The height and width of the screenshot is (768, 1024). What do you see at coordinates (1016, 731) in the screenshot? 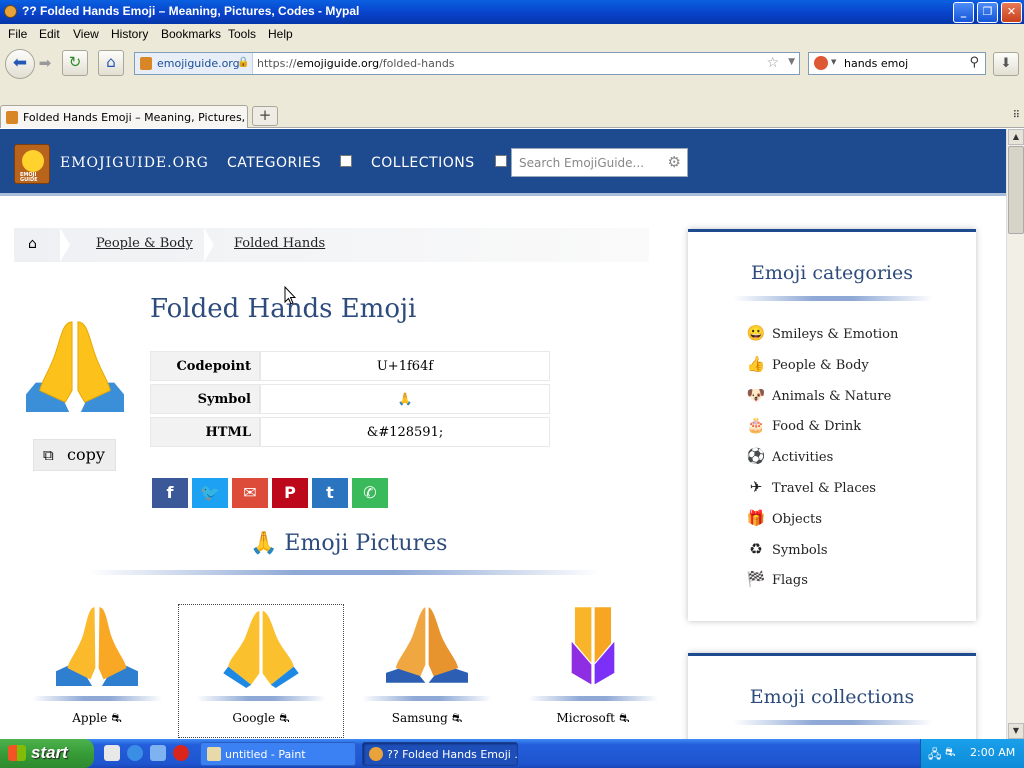
I see `scroll-down-button: ▼` at bounding box center [1016, 731].